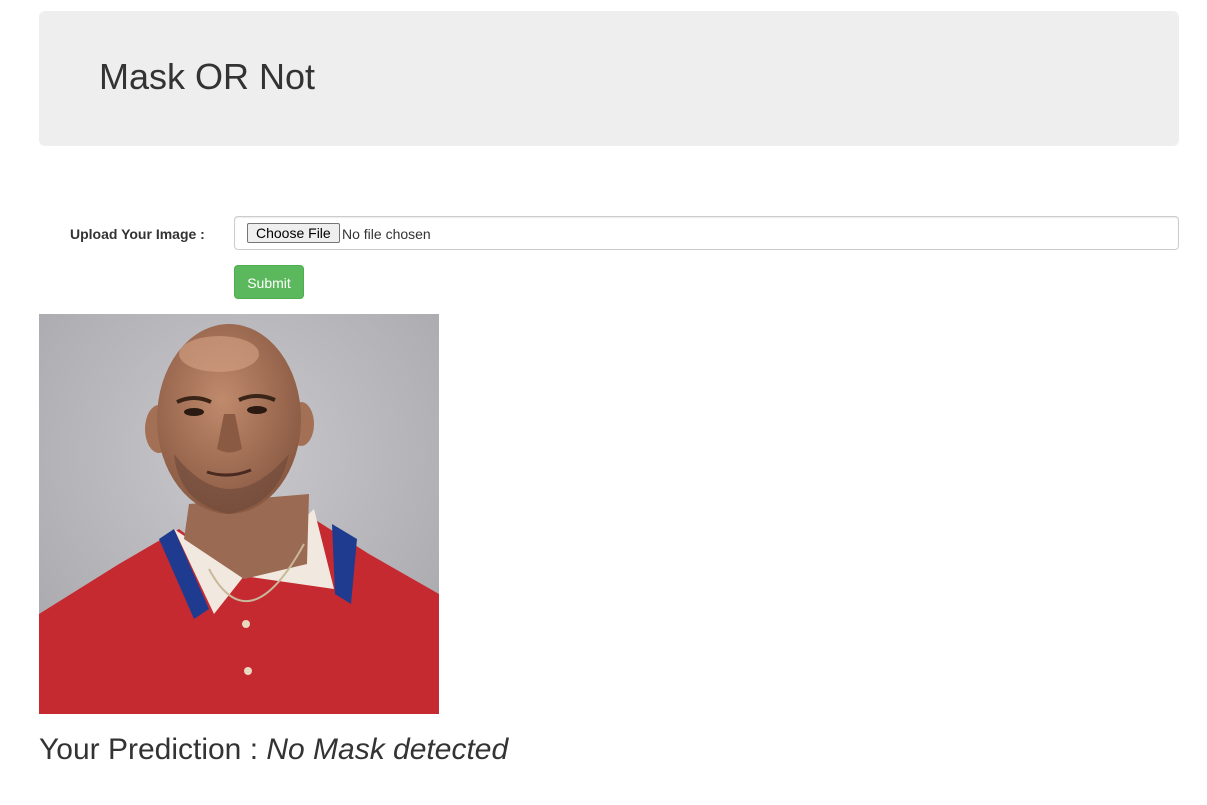 The image size is (1207, 805). Describe the element at coordinates (153, 749) in the screenshot. I see `prediction-label: Your Prediction :` at that location.